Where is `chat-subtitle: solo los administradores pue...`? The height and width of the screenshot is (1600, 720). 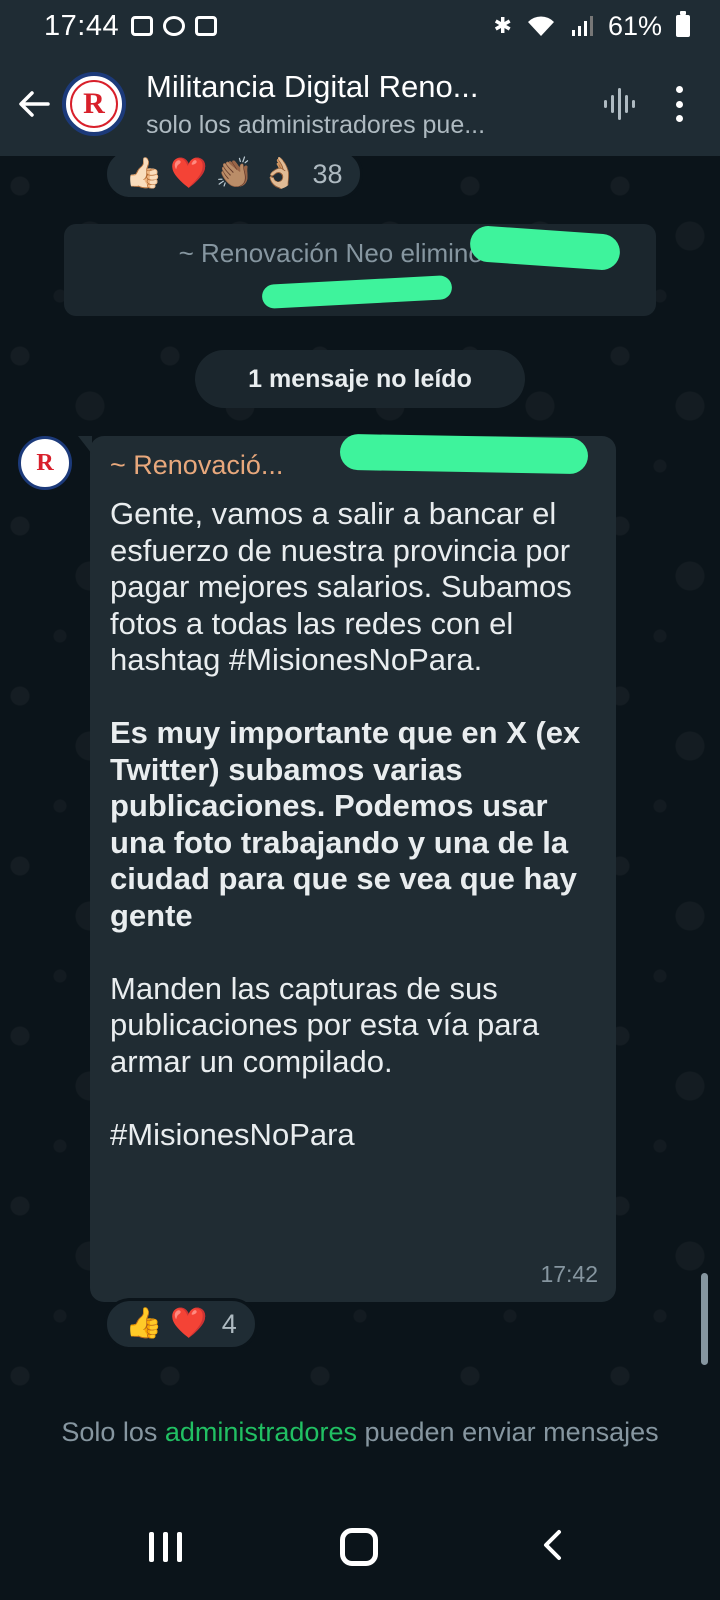
chat-subtitle: solo los administradores pue... is located at coordinates (316, 124).